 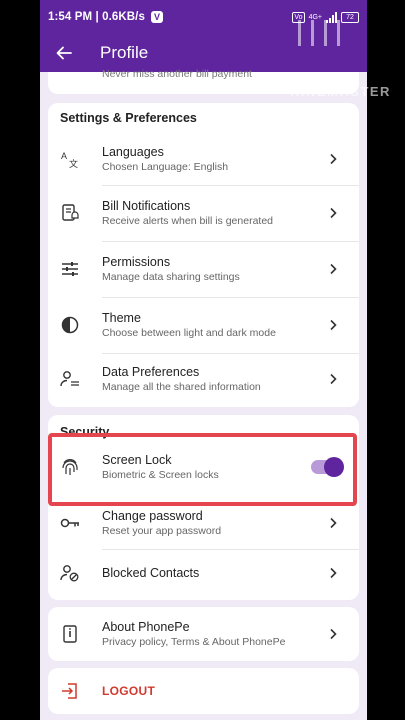 I want to click on divider, so click(x=230, y=549).